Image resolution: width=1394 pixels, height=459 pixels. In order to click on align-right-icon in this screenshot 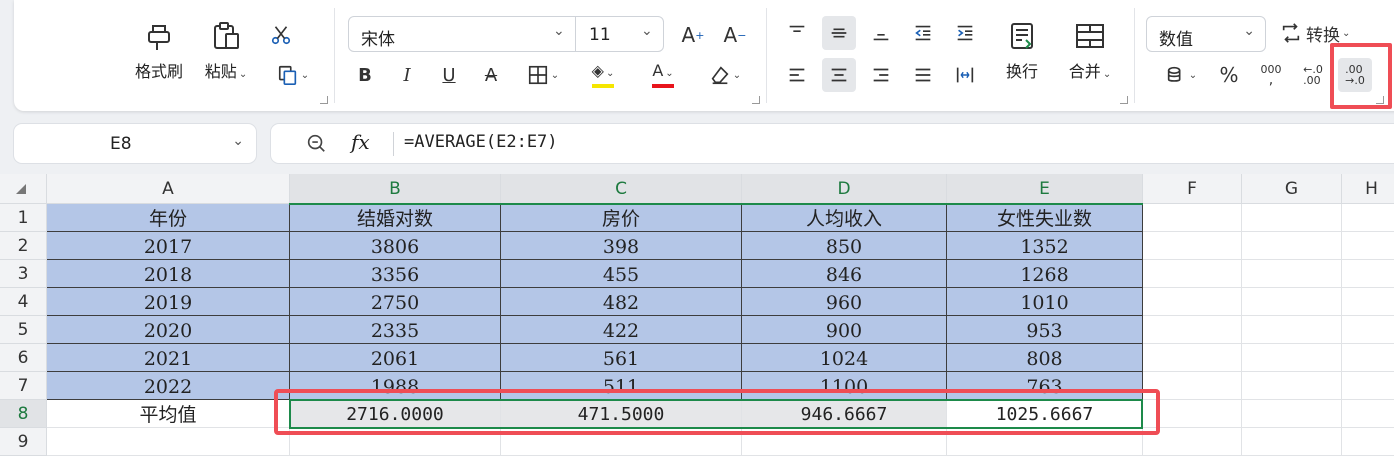, I will do `click(881, 75)`.